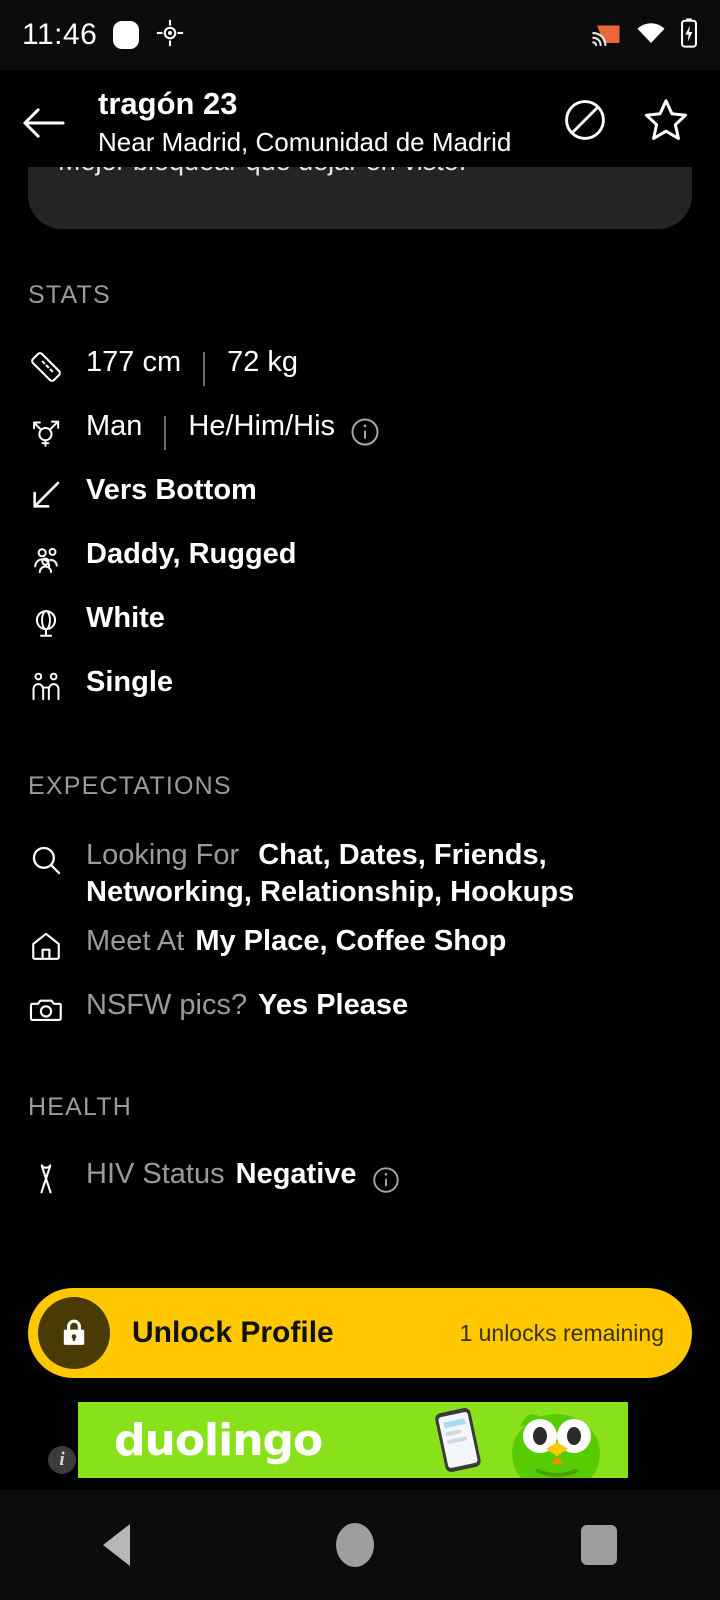  I want to click on health-row-hiv-status: HIV Status Negative, so click(360, 1182).